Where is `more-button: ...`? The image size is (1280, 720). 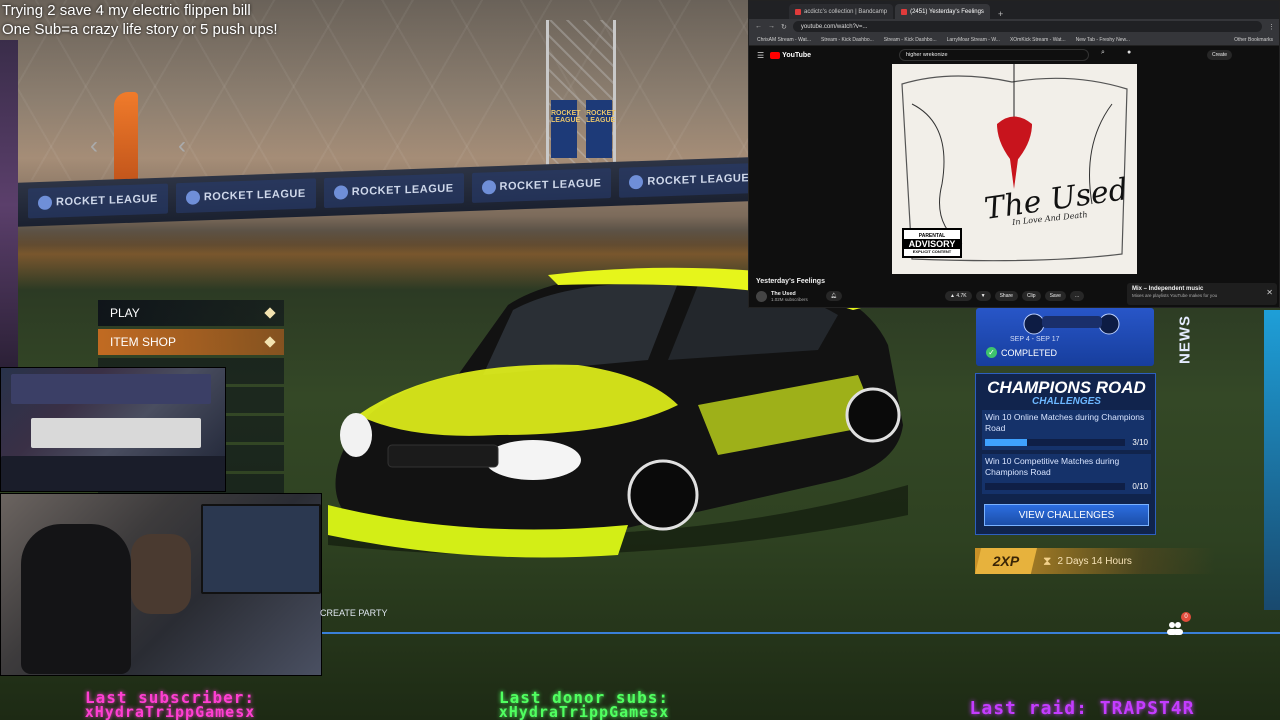 more-button: ... is located at coordinates (1077, 296).